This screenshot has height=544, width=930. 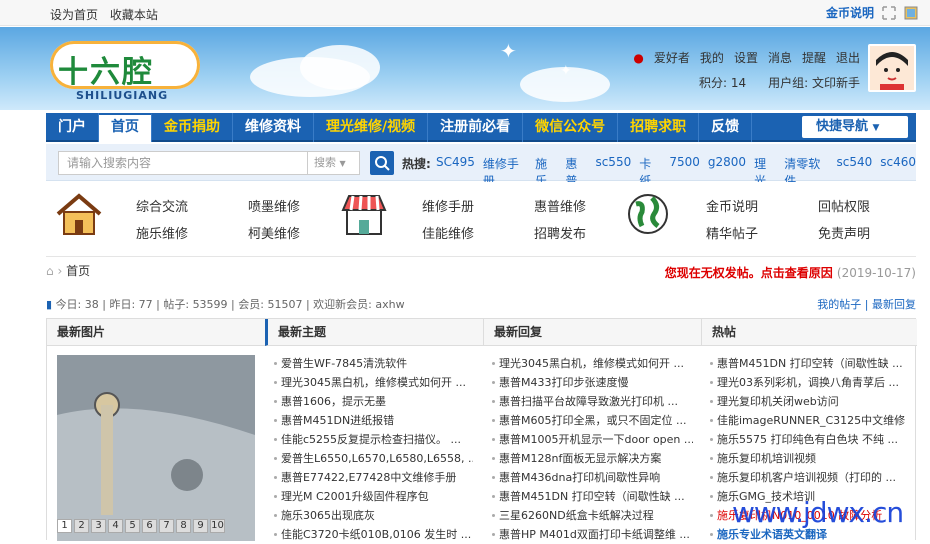 I want to click on theme-icon, so click(x=911, y=13).